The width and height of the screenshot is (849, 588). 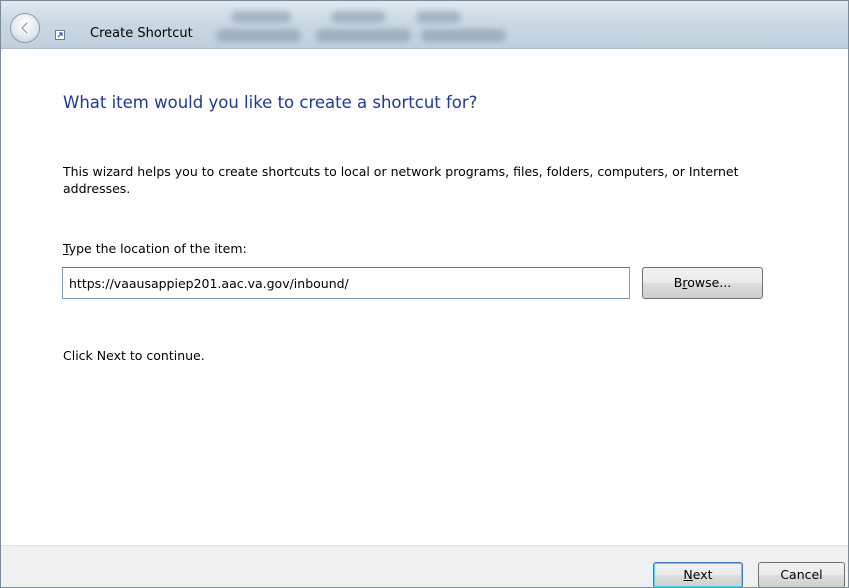 I want to click on next-button: Next, so click(x=698, y=574).